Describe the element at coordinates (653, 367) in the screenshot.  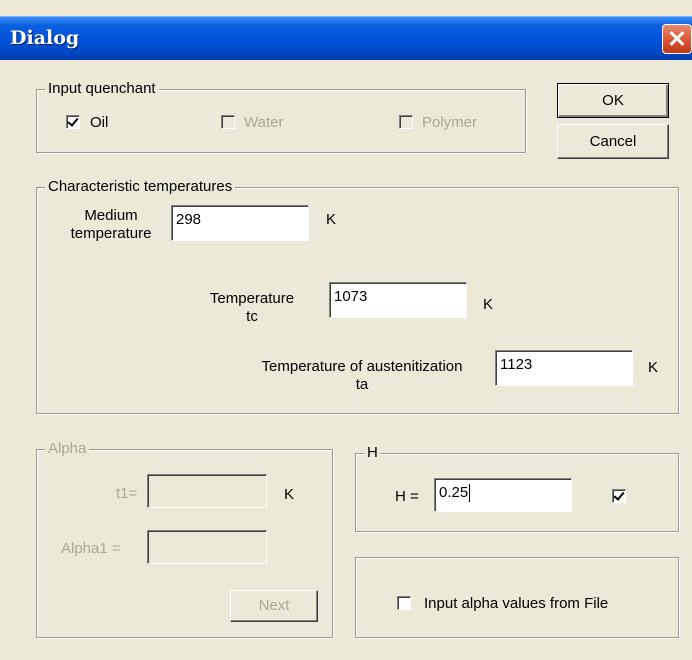
I see `temperature-ta-unit: K` at that location.